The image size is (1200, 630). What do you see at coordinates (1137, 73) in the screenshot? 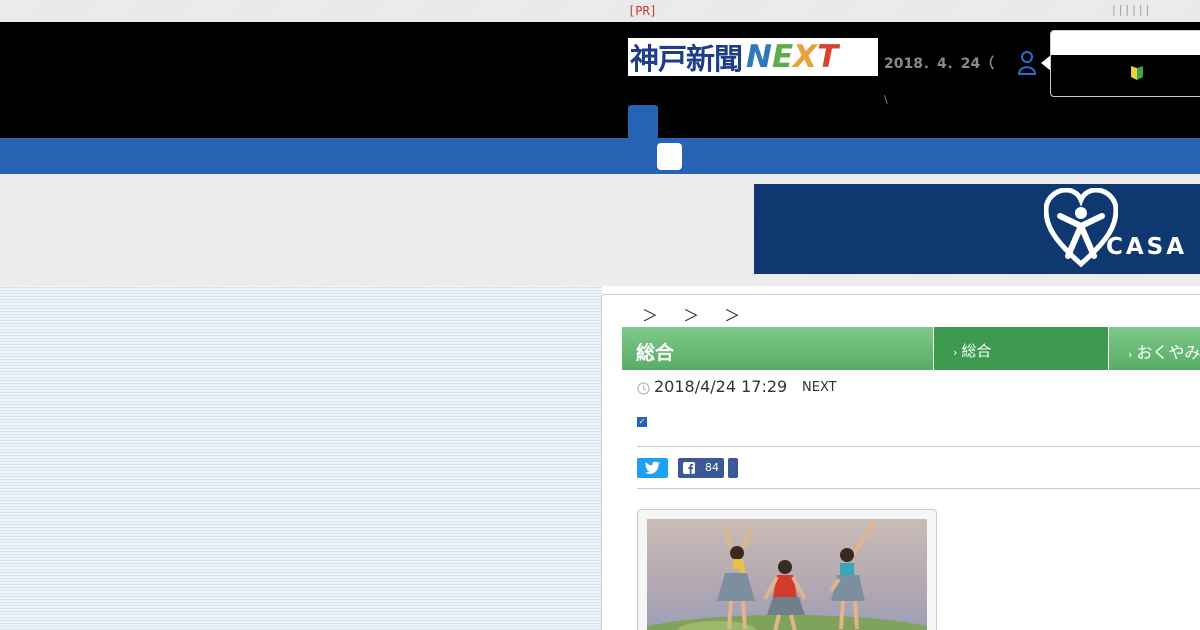
I see `beginner-mark-icon` at bounding box center [1137, 73].